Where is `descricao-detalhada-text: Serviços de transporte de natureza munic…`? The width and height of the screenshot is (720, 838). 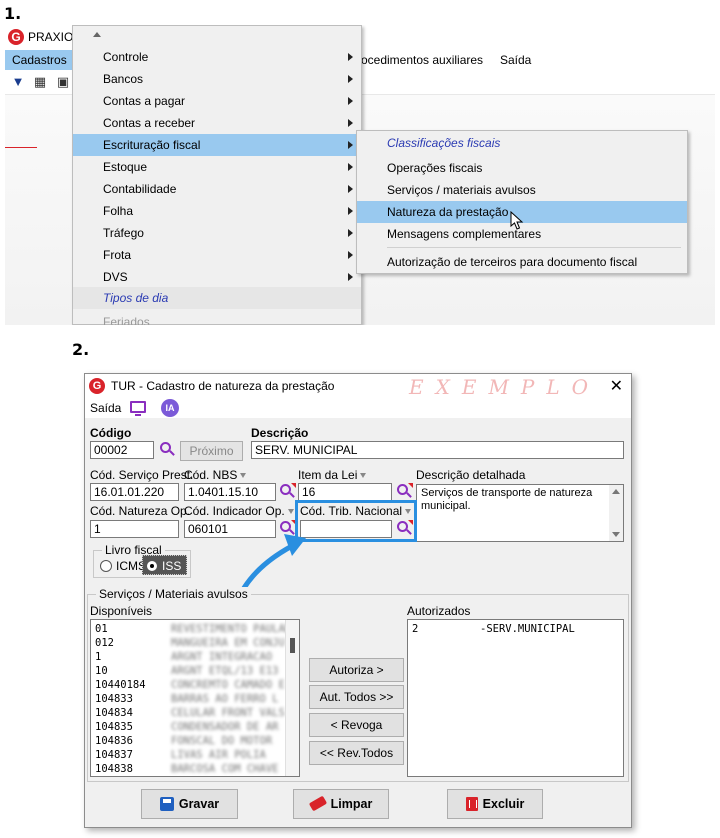 descricao-detalhada-text: Serviços de transporte de natureza munic… is located at coordinates (507, 499).